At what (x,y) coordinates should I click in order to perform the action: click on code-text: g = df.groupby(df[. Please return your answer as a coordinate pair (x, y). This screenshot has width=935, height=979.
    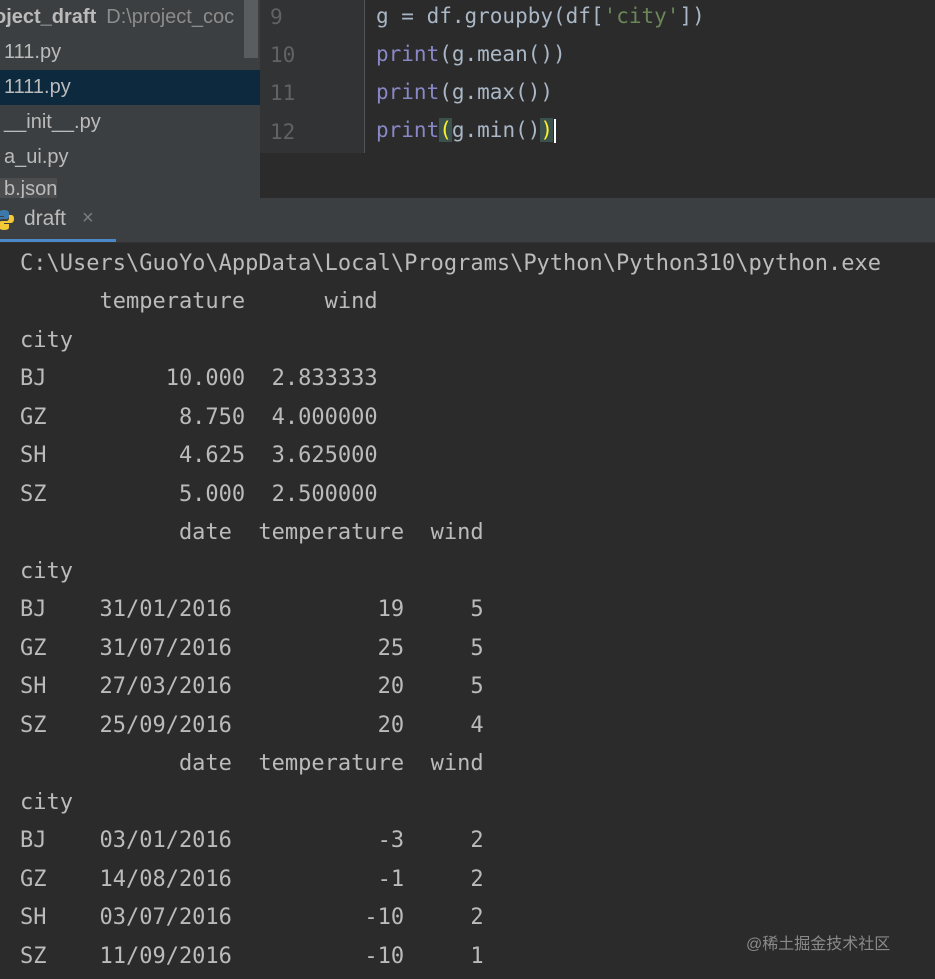
    Looking at the image, I should click on (490, 16).